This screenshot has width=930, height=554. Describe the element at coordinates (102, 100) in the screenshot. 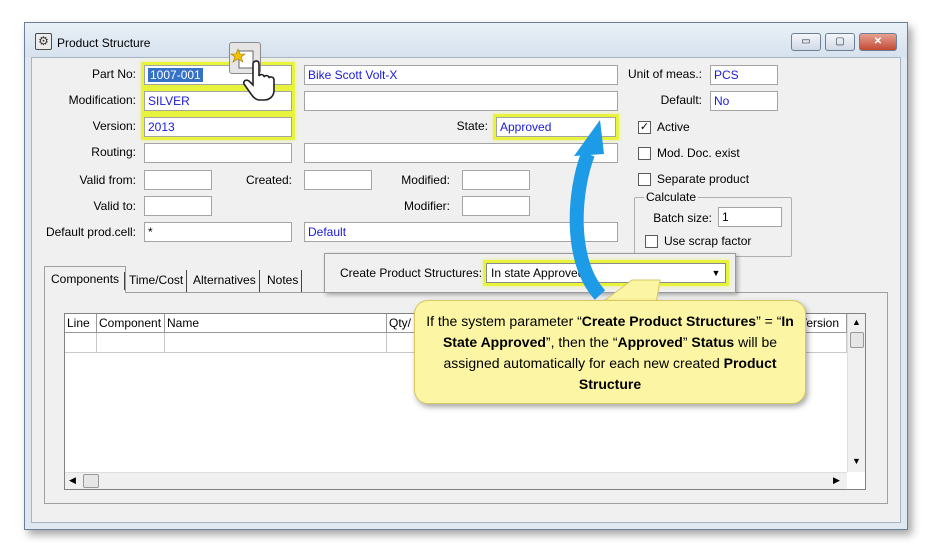

I see `modification-label: Modification:` at that location.